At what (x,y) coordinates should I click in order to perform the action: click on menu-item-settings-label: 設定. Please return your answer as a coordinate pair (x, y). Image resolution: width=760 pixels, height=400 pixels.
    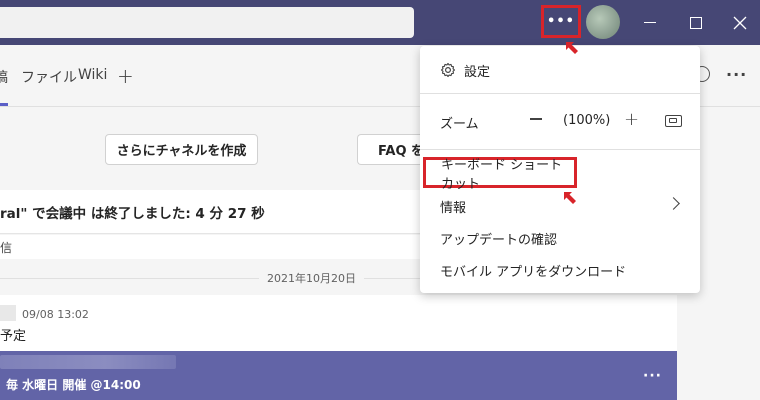
    Looking at the image, I should click on (477, 72).